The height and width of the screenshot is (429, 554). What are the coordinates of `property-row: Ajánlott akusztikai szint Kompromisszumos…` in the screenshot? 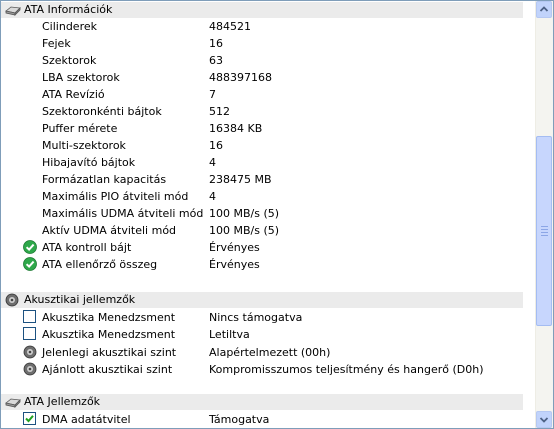 It's located at (262, 369).